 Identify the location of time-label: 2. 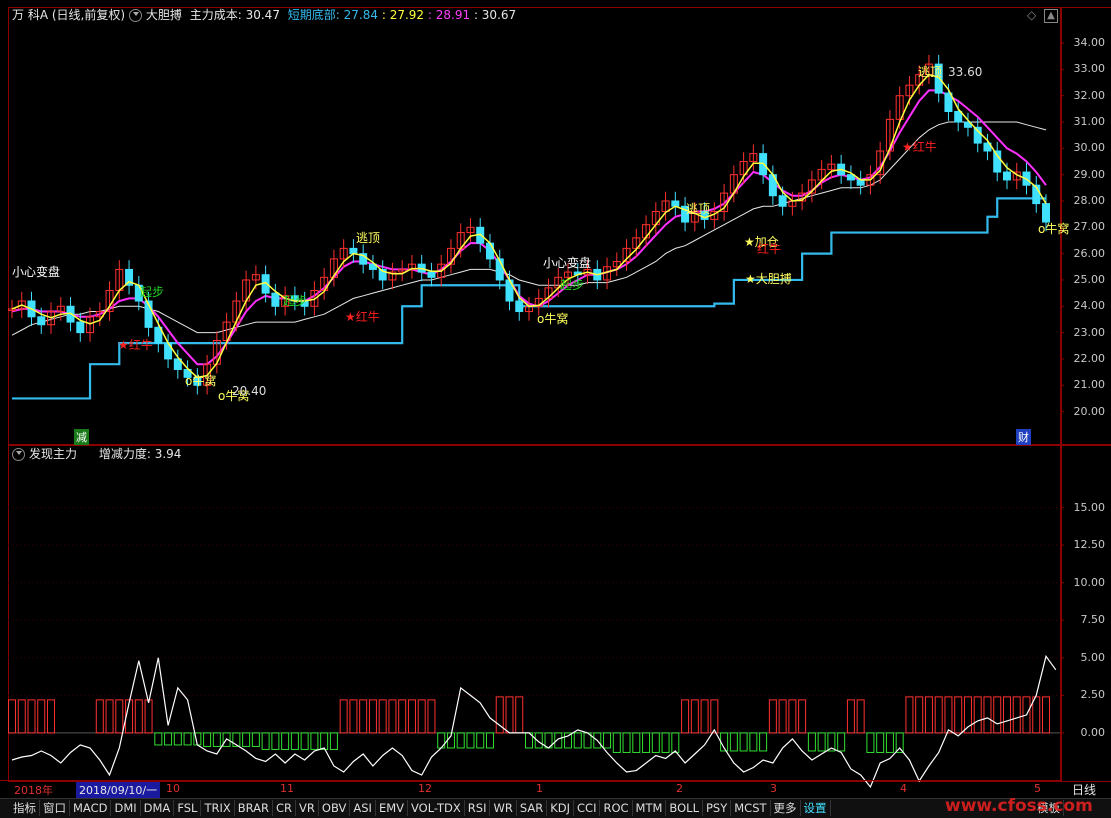
(679, 788).